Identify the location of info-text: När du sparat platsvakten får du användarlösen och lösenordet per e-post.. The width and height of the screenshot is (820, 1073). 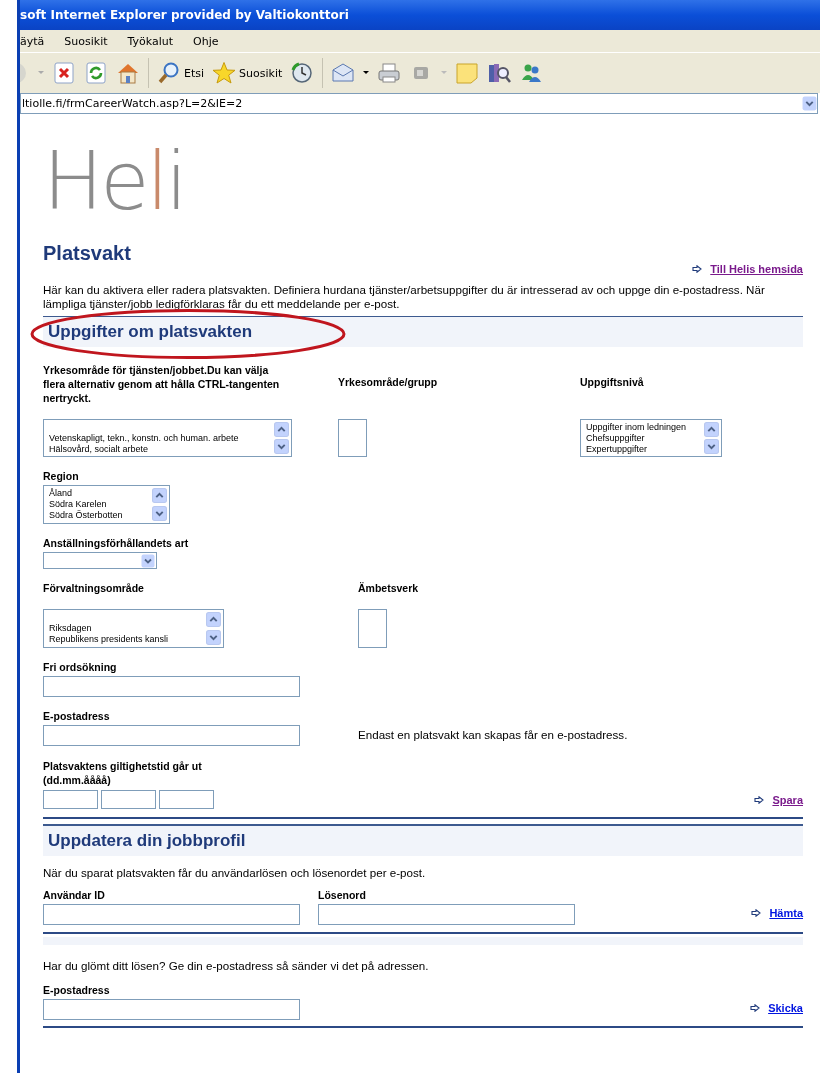
(235, 872).